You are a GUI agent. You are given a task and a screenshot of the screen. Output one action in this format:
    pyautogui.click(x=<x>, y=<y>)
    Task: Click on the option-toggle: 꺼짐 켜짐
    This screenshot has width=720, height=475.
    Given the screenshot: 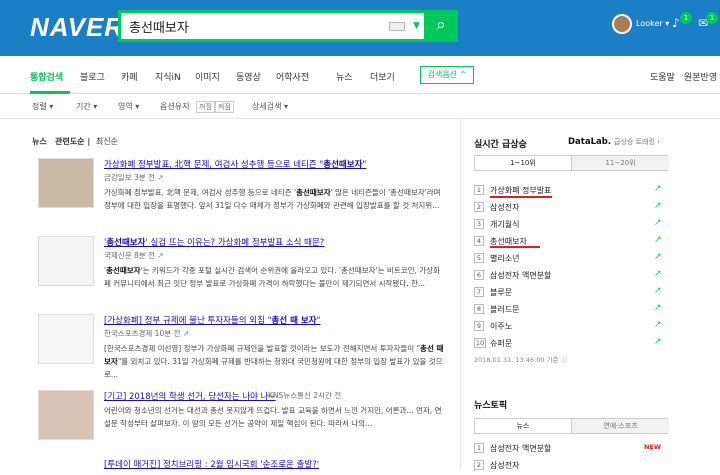 What is the action you would take?
    pyautogui.click(x=215, y=107)
    